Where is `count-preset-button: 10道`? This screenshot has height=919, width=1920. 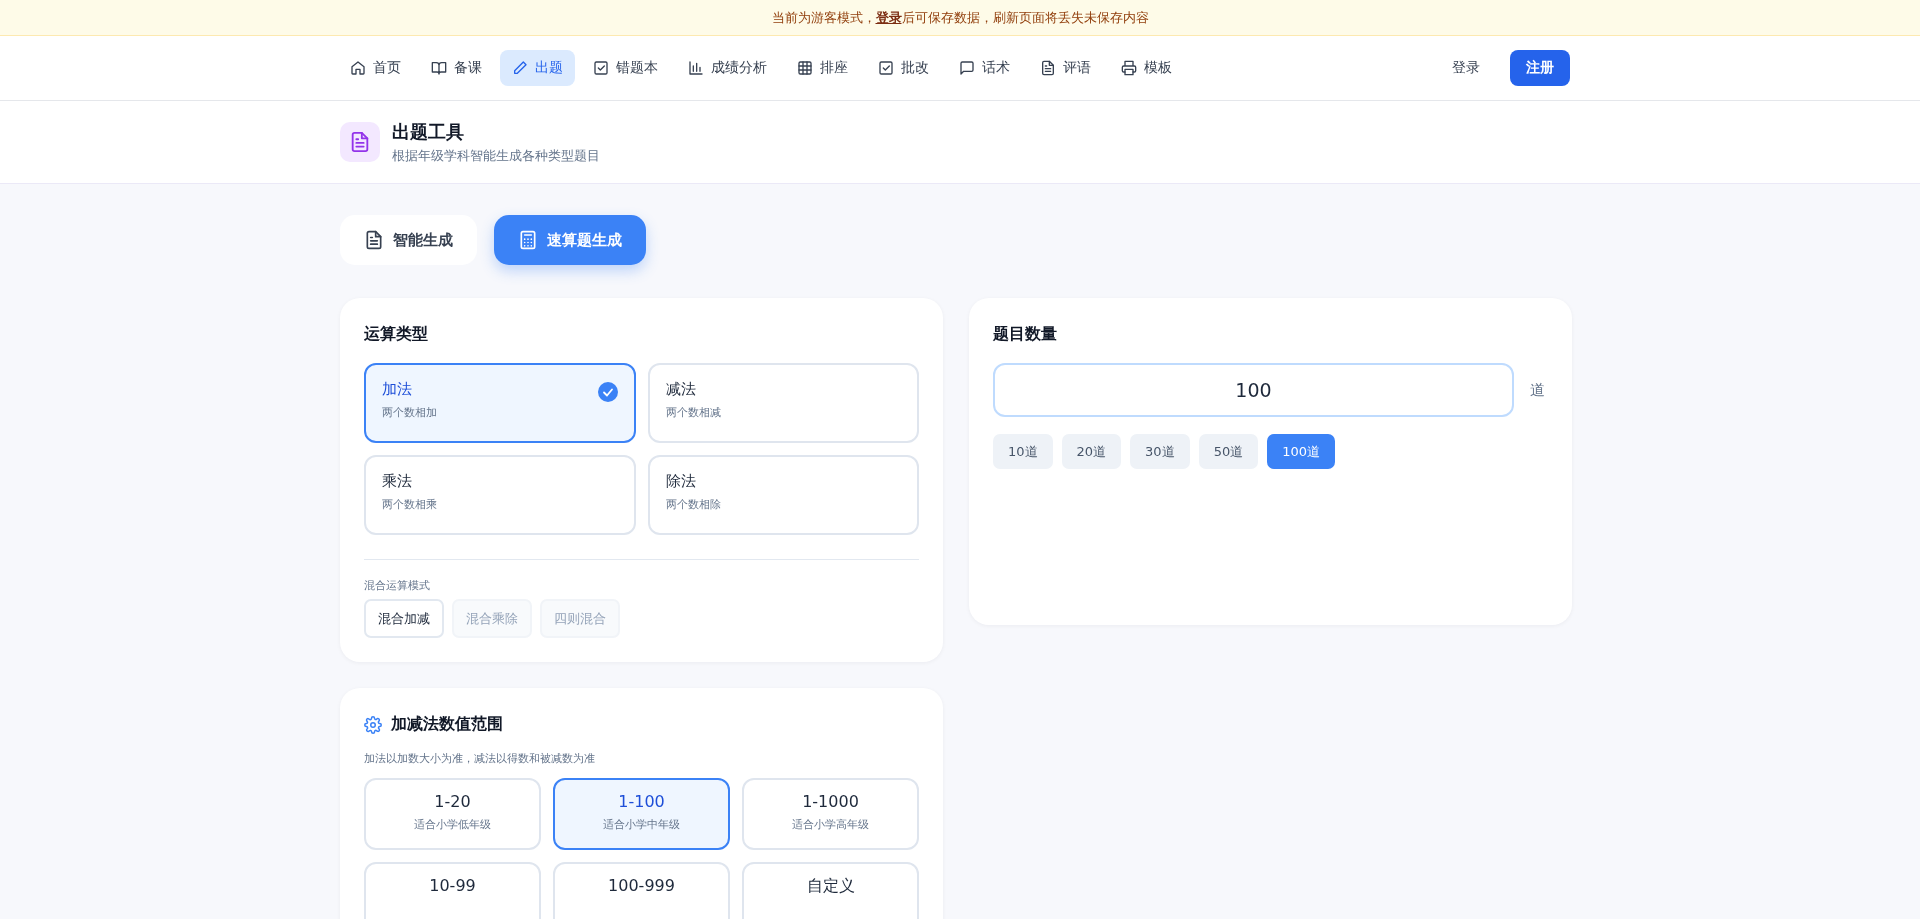
count-preset-button: 10道 is located at coordinates (1023, 451).